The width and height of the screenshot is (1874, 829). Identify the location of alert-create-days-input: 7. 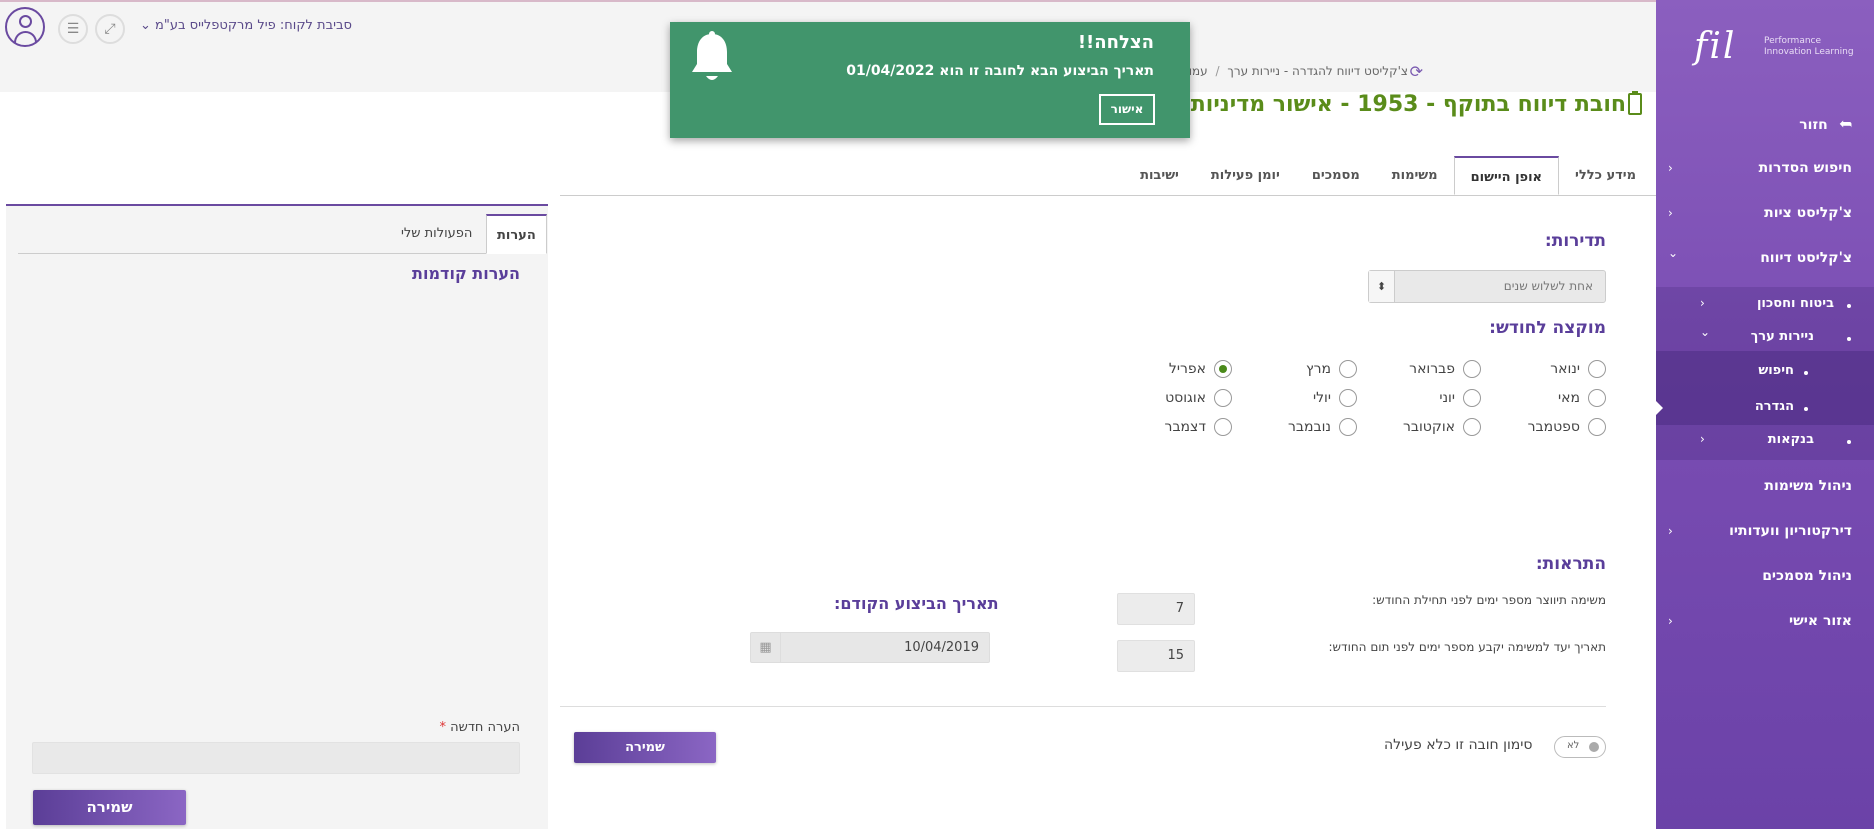
(1156, 609).